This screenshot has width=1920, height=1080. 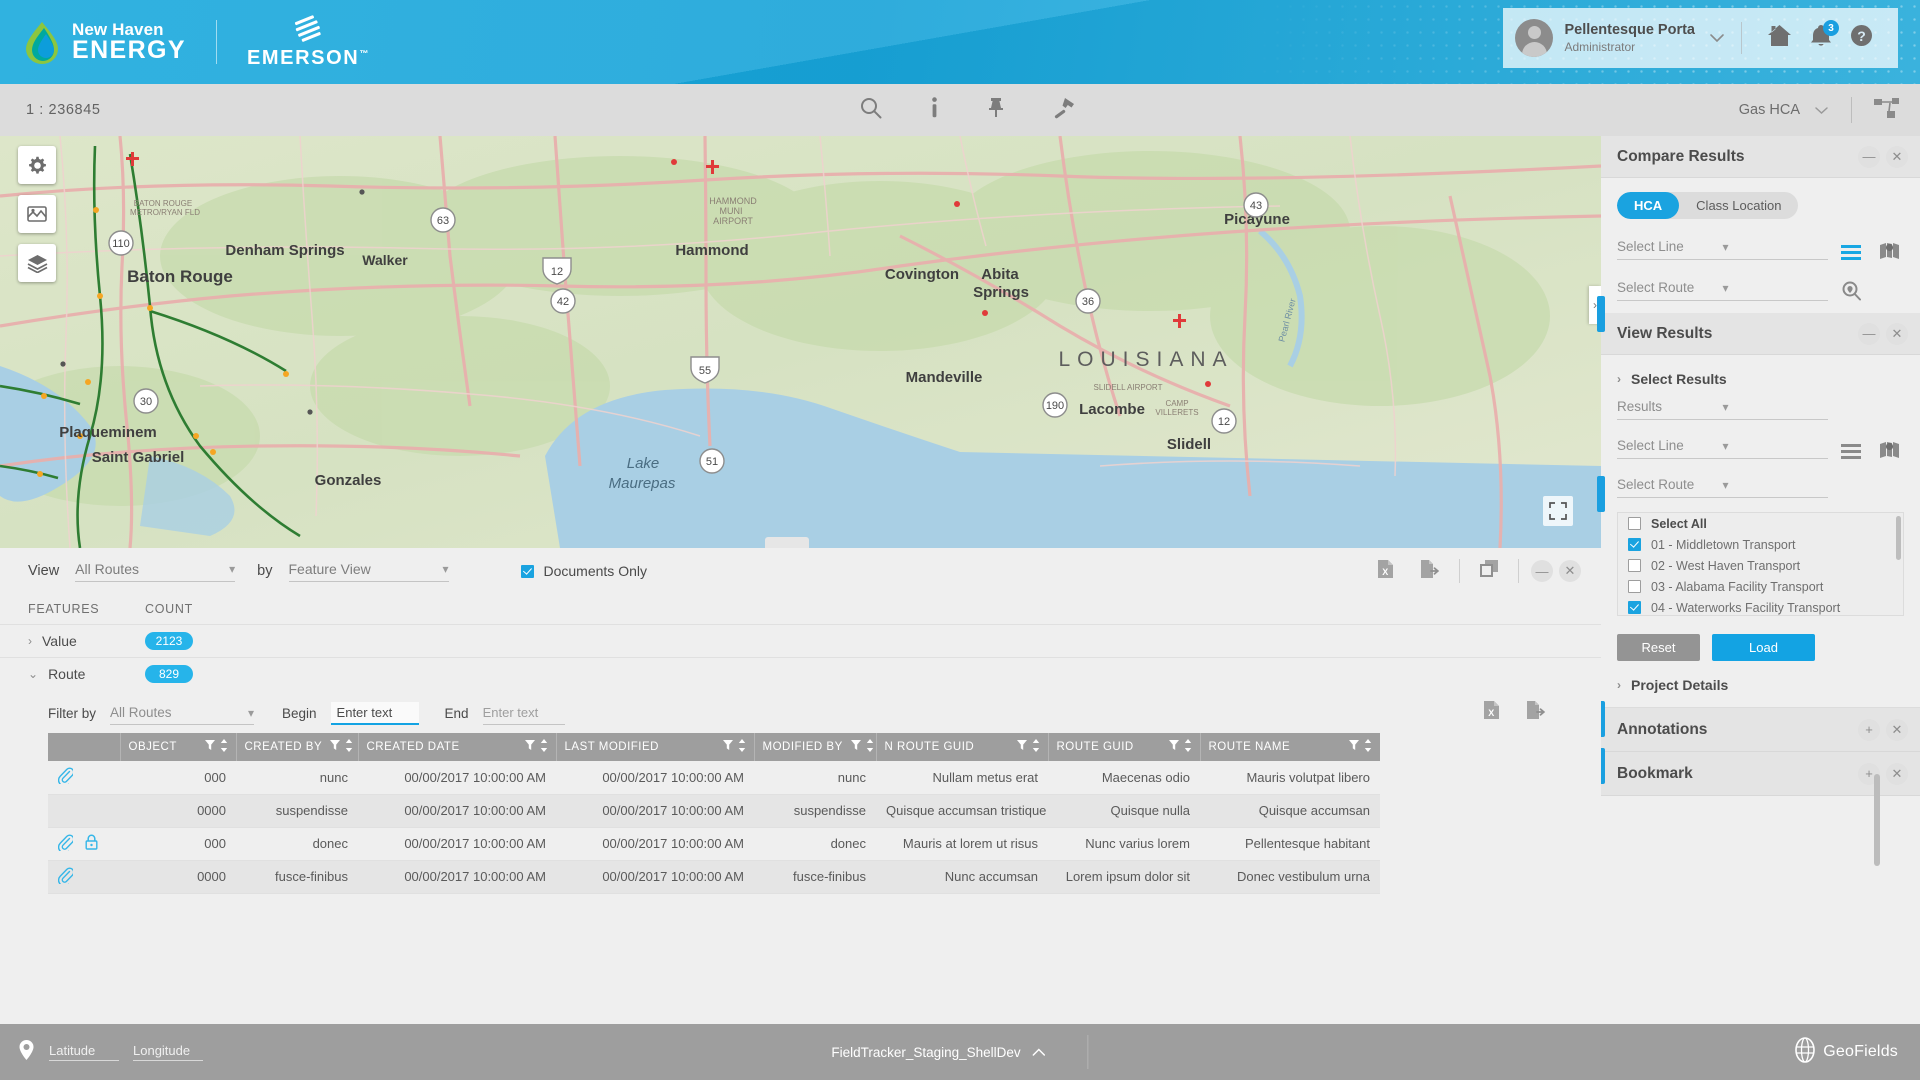 What do you see at coordinates (91, 843) in the screenshot?
I see `lock-icon` at bounding box center [91, 843].